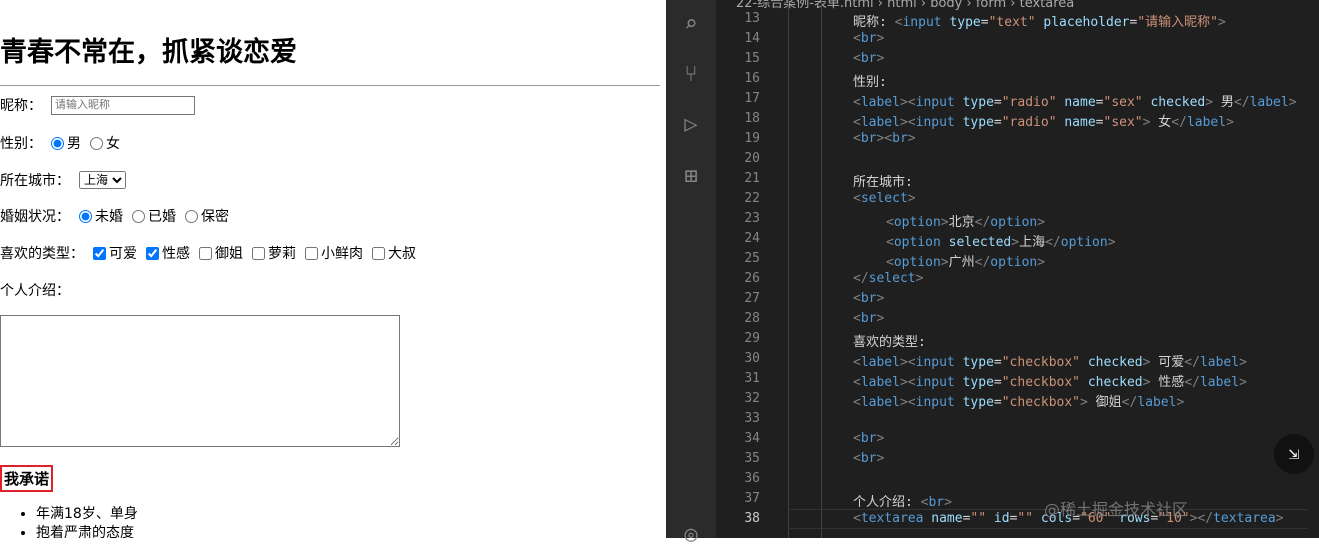 This screenshot has width=1319, height=548. What do you see at coordinates (691, 25) in the screenshot?
I see `search-icon: ⌕` at bounding box center [691, 25].